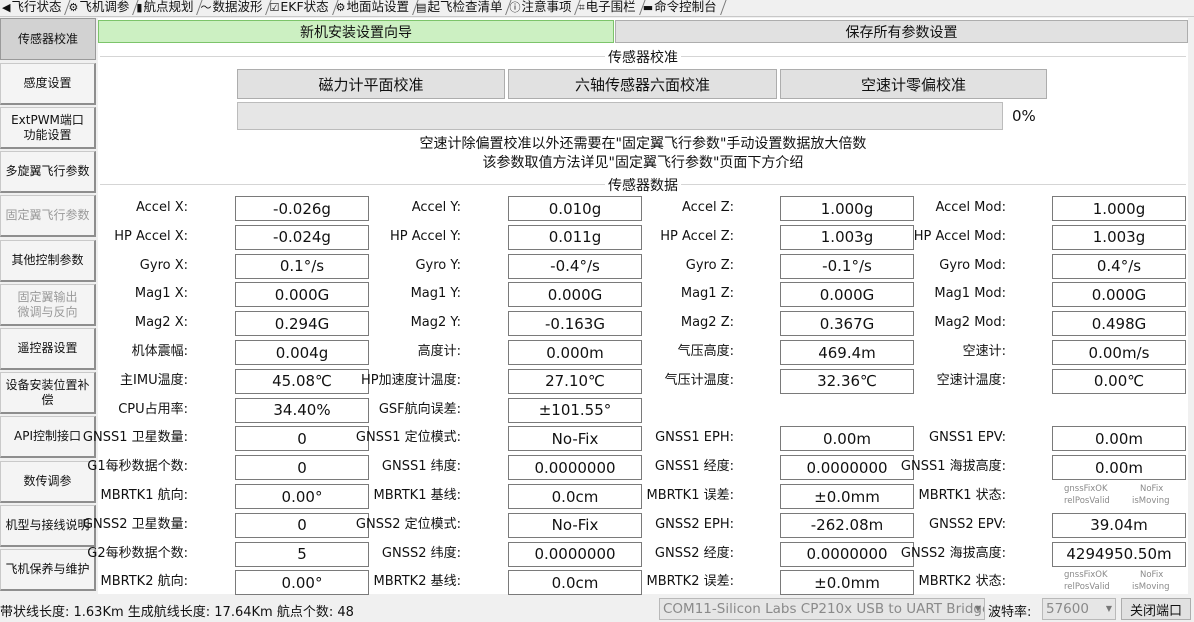 The image size is (1194, 622). What do you see at coordinates (411, 380) in the screenshot?
I see `sensor-label: HP加速度计温度:` at bounding box center [411, 380].